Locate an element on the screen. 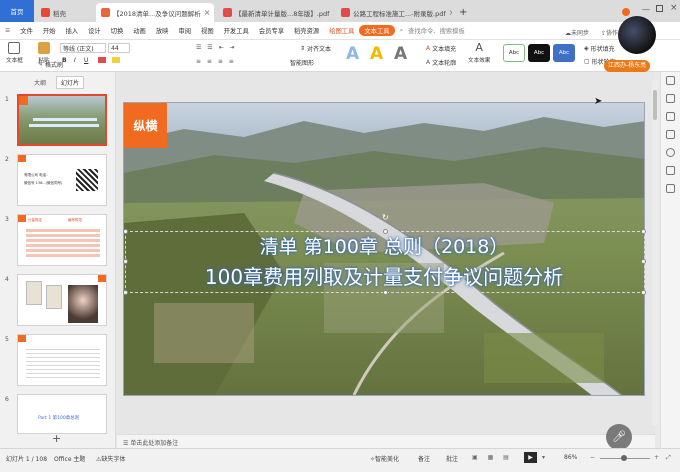 This screenshot has height=472, width=680. close-window-icon: × is located at coordinates (674, 8).